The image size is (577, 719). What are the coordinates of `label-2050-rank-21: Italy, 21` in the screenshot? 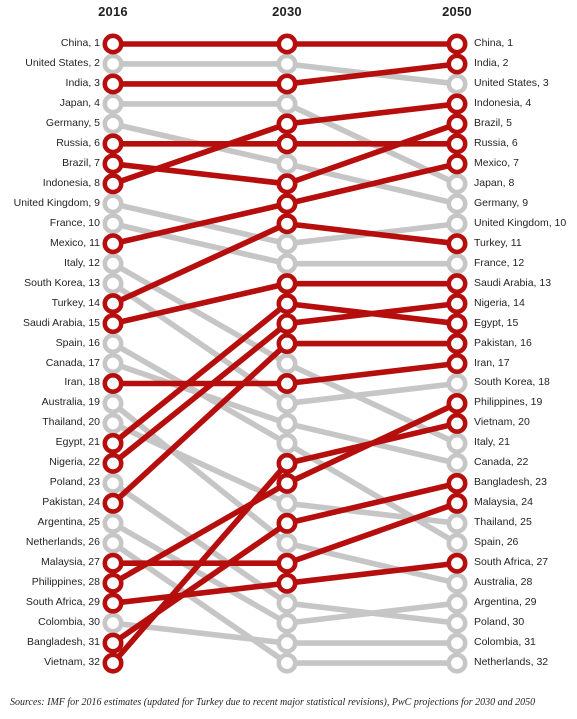 It's located at (492, 442).